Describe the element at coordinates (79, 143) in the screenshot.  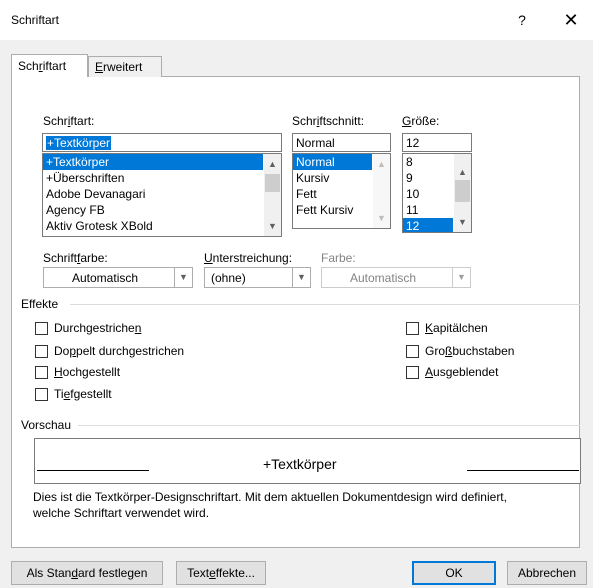
I see `font-input-value: +Textkörper` at that location.